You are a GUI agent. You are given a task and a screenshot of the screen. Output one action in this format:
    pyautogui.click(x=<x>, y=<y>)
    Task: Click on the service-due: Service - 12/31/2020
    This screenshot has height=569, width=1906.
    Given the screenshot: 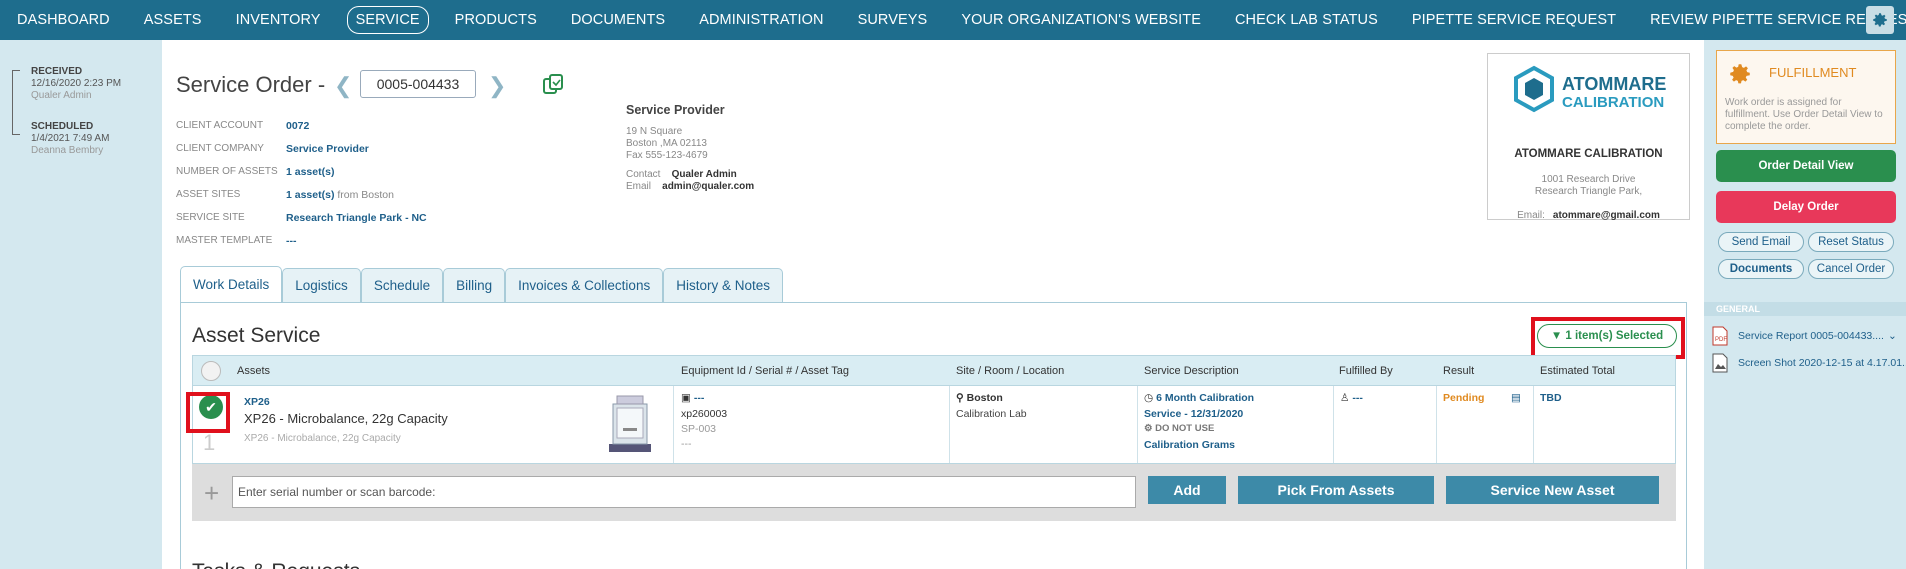 What is the action you would take?
    pyautogui.click(x=1193, y=414)
    